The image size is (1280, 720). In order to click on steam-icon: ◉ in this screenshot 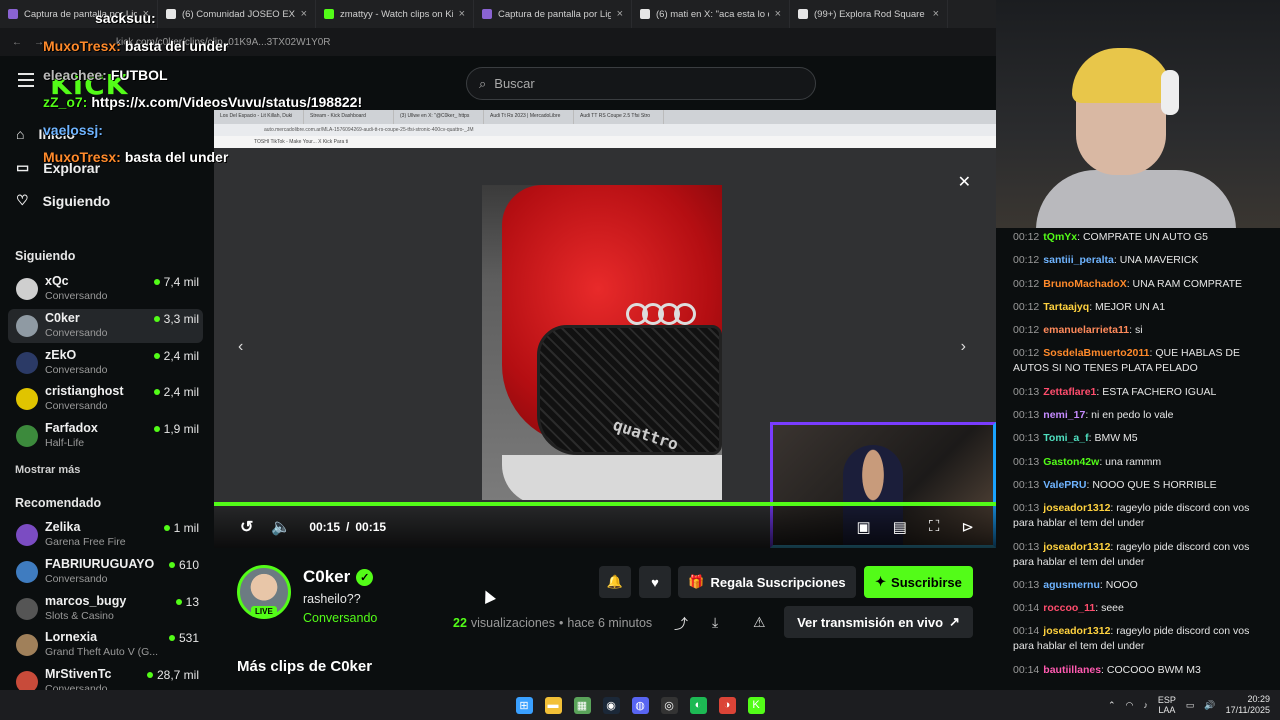, I will do `click(611, 705)`.